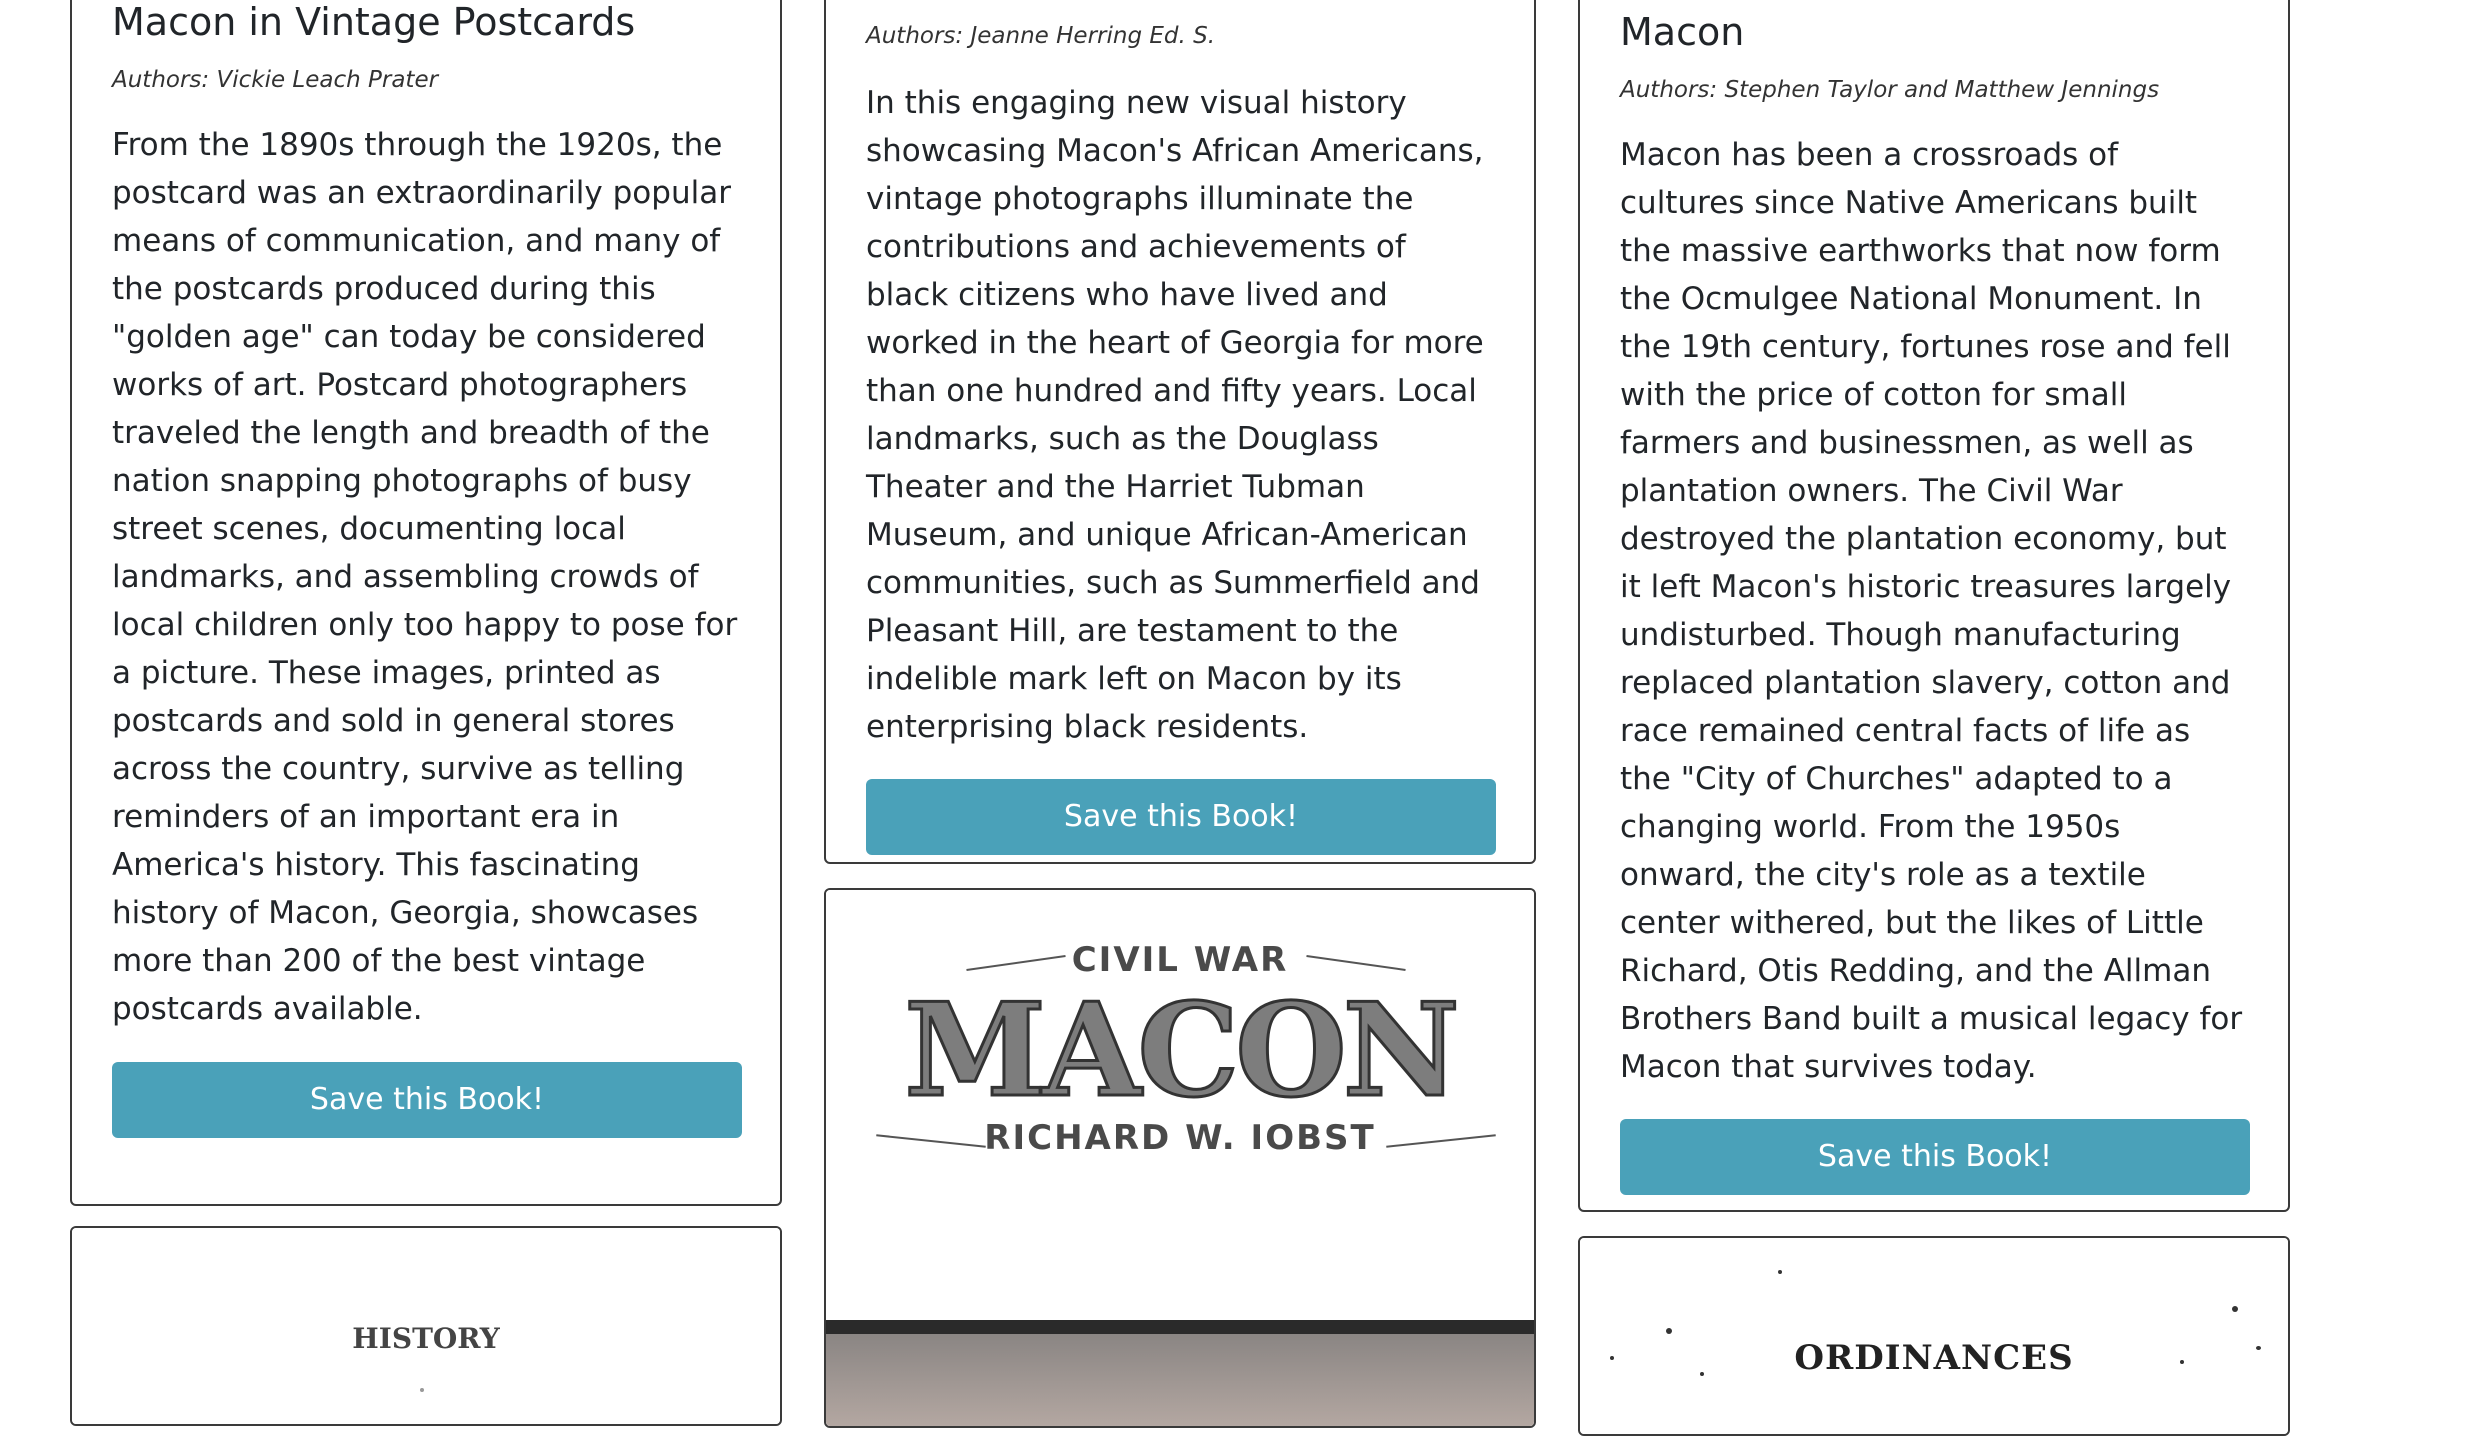 This screenshot has height=1436, width=2472. I want to click on cover-photo, so click(1180, 1380).